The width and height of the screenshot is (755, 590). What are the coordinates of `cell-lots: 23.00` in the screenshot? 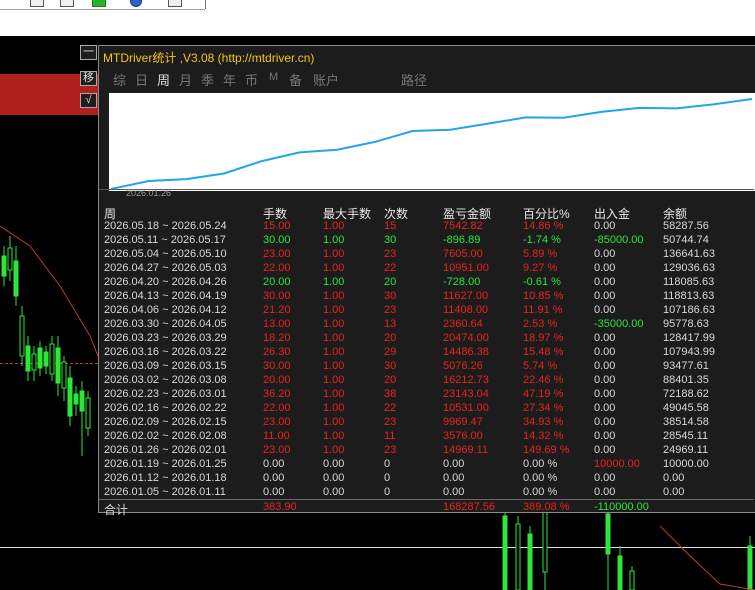 It's located at (277, 254).